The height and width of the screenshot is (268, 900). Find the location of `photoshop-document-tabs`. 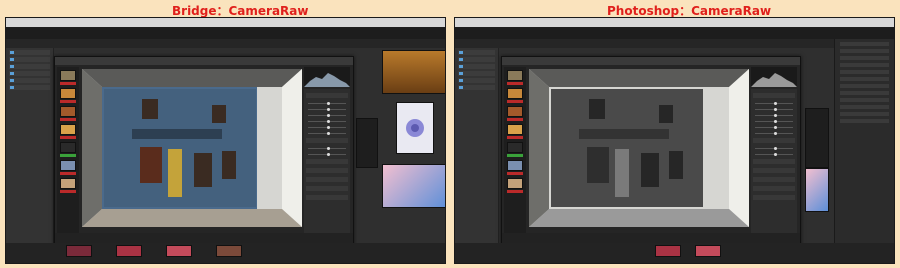

photoshop-document-tabs is located at coordinates (674, 43).